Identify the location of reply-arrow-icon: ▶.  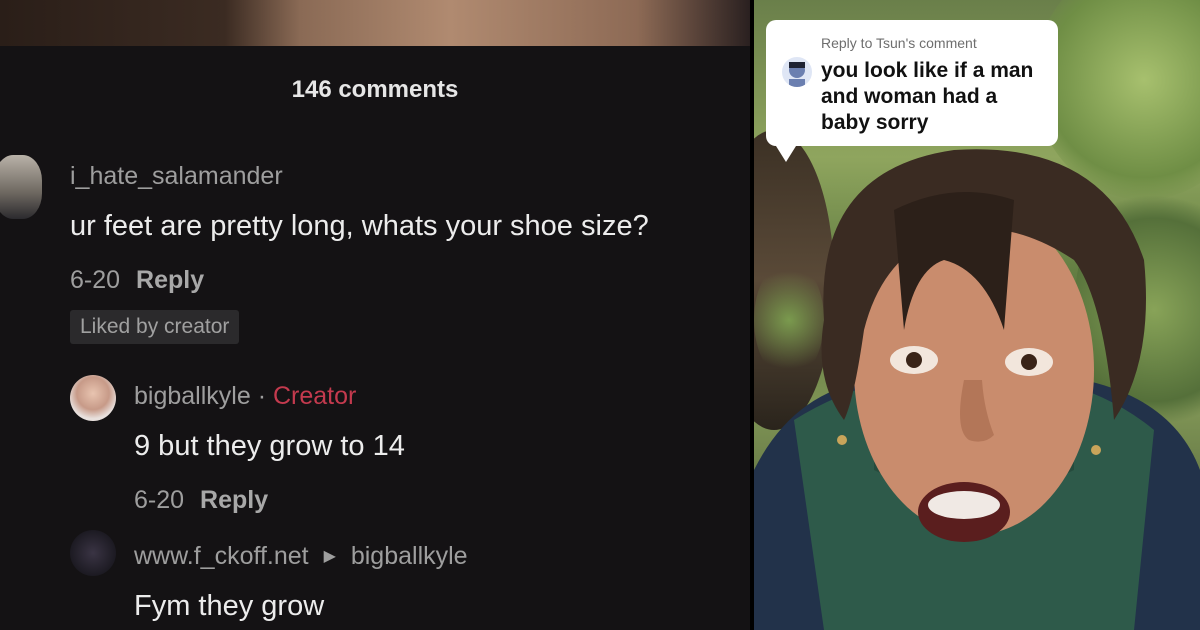
(329, 556).